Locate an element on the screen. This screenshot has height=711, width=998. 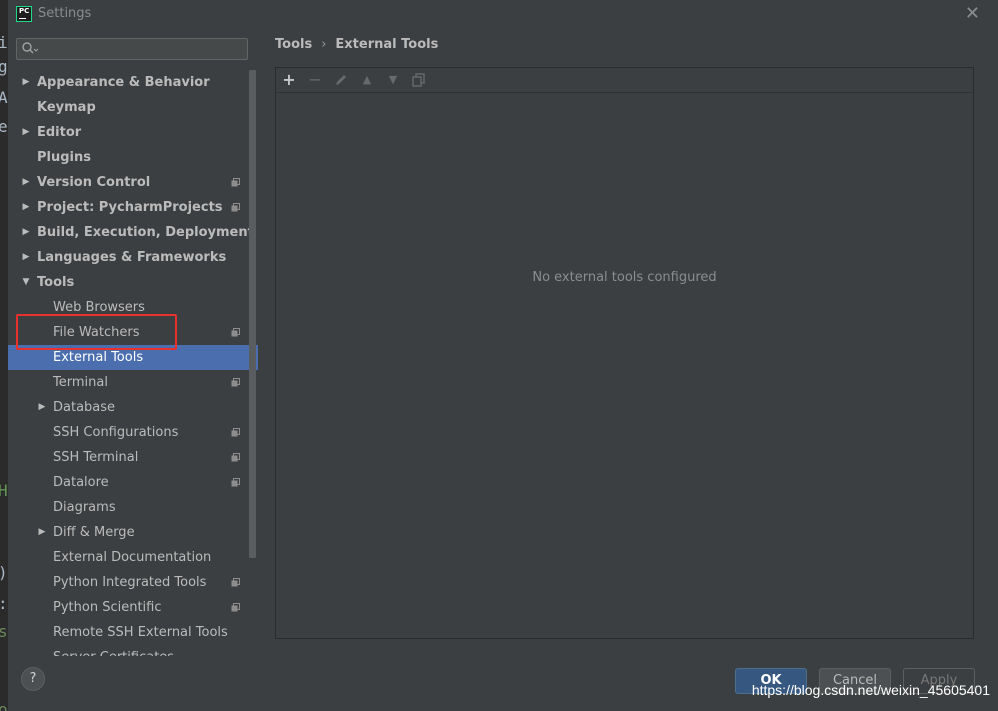
tree-item-external-documentation: External Documentation is located at coordinates (133, 557).